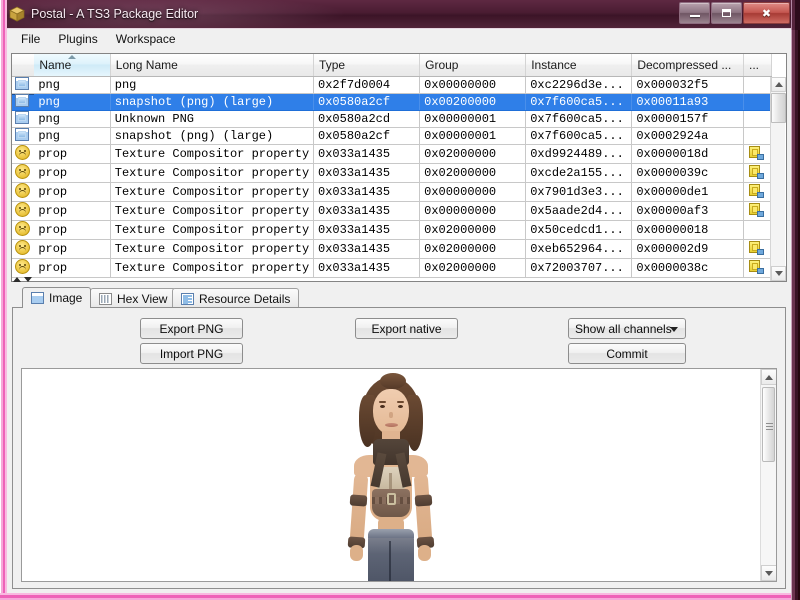  What do you see at coordinates (72, 102) in the screenshot?
I see `cell-name: png` at bounding box center [72, 102].